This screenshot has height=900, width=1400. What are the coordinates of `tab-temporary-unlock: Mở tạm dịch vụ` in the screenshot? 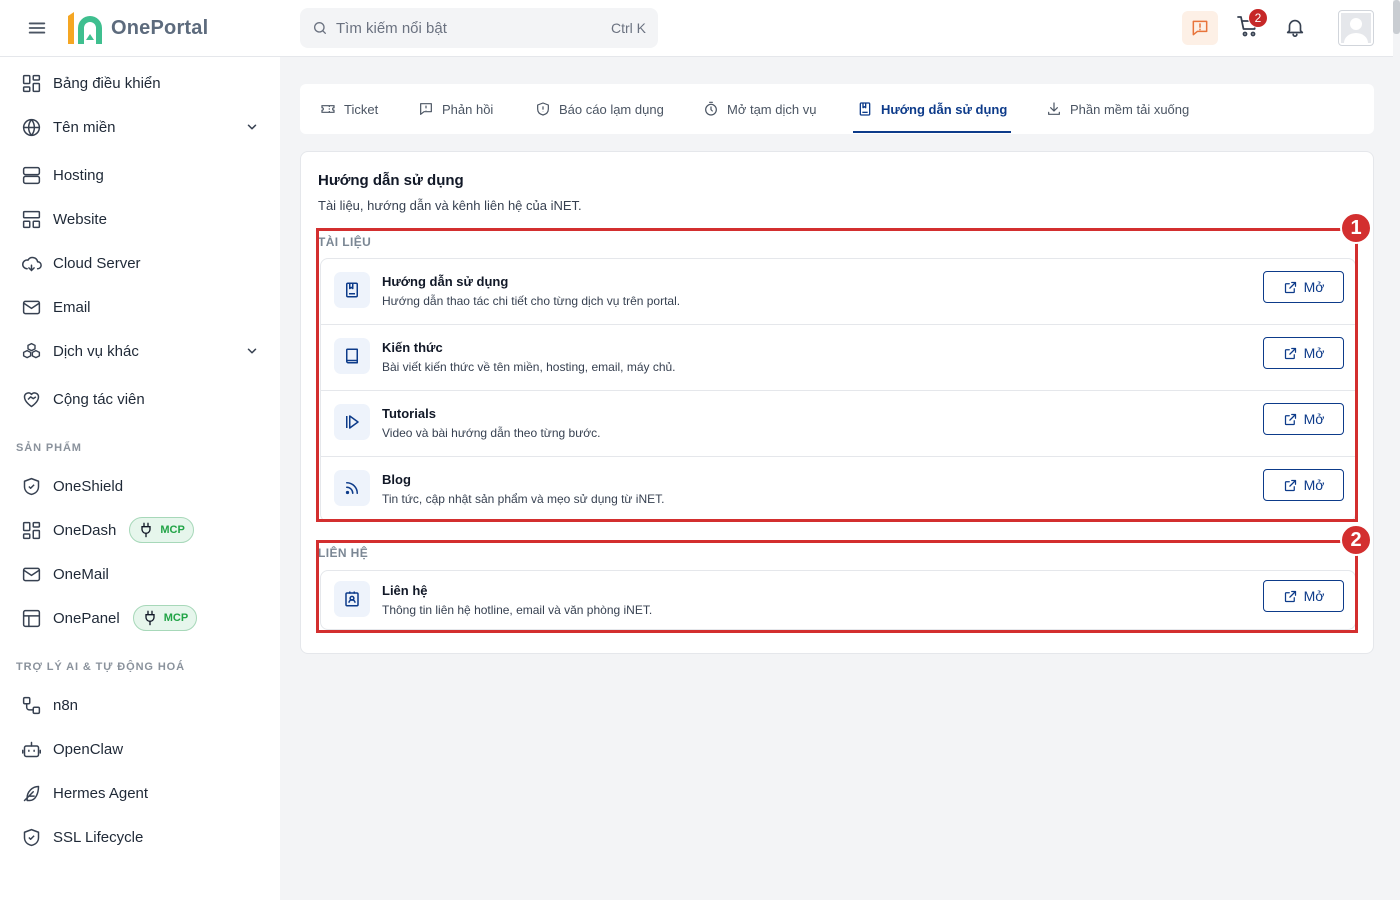 It's located at (759, 109).